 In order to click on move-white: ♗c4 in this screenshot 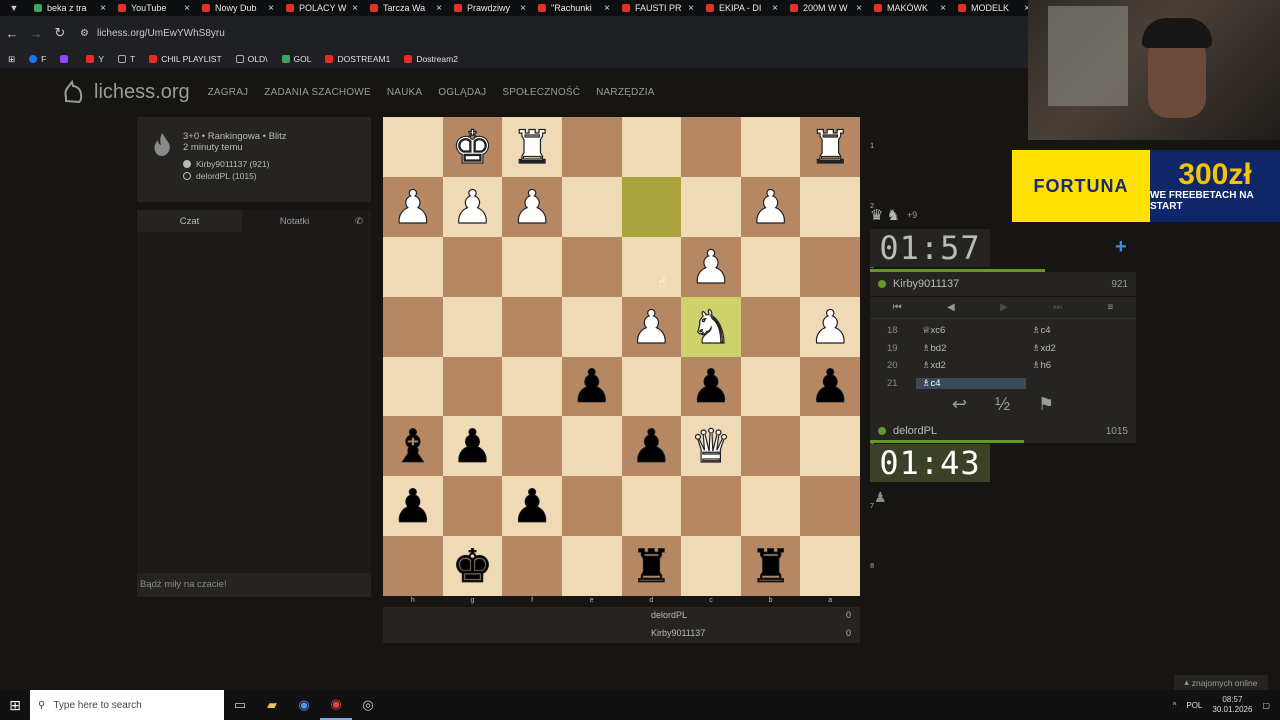, I will do `click(971, 383)`.